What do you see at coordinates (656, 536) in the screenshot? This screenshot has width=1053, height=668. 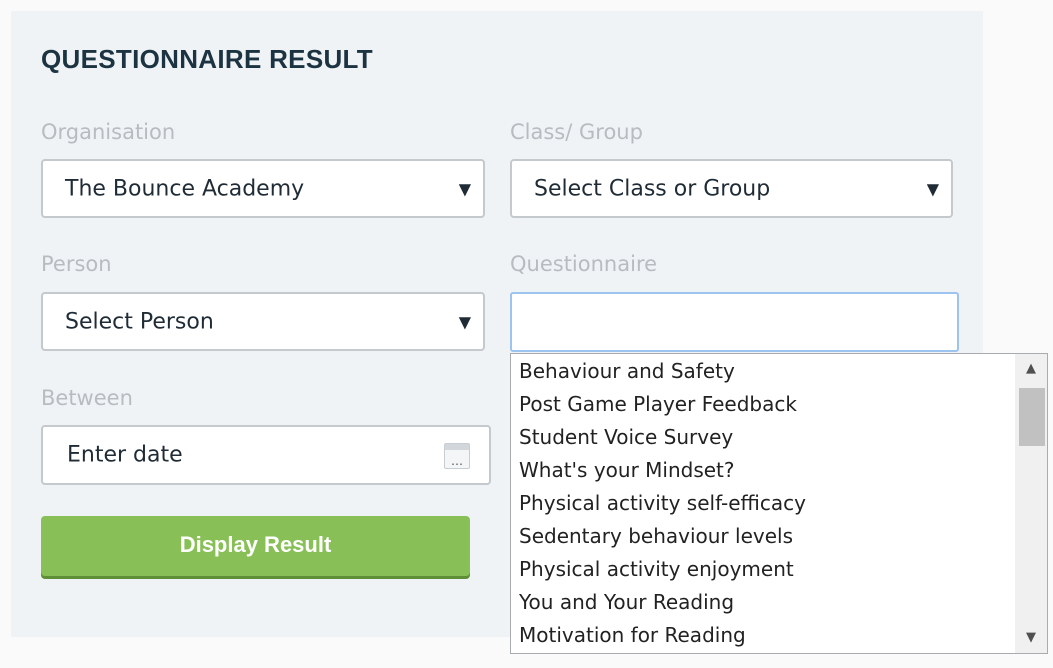 I see `dropdown-option: Sedentary behaviour levels` at bounding box center [656, 536].